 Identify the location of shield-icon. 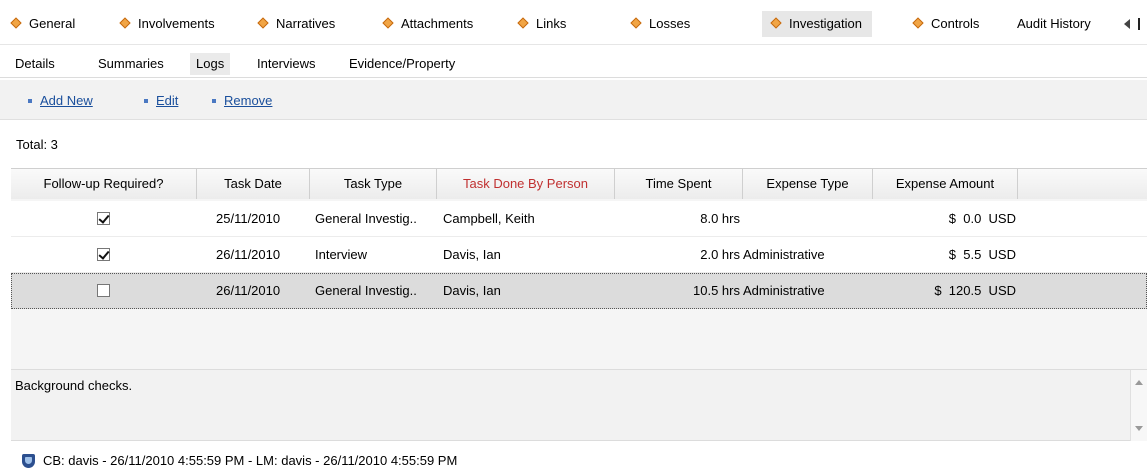
(28, 461).